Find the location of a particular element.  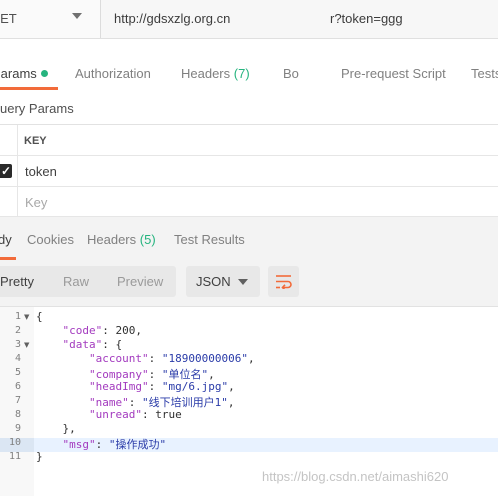

line-number: 4 is located at coordinates (17, 358).